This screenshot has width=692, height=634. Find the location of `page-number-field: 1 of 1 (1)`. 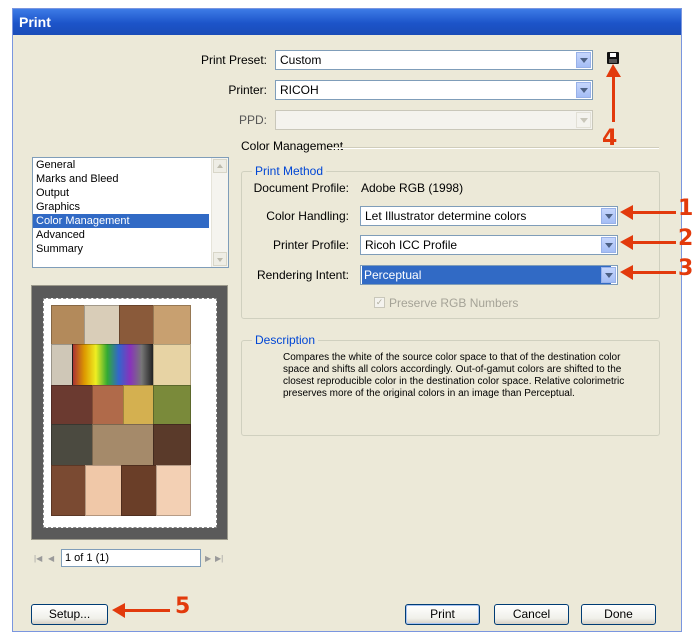

page-number-field: 1 of 1 (1) is located at coordinates (131, 558).